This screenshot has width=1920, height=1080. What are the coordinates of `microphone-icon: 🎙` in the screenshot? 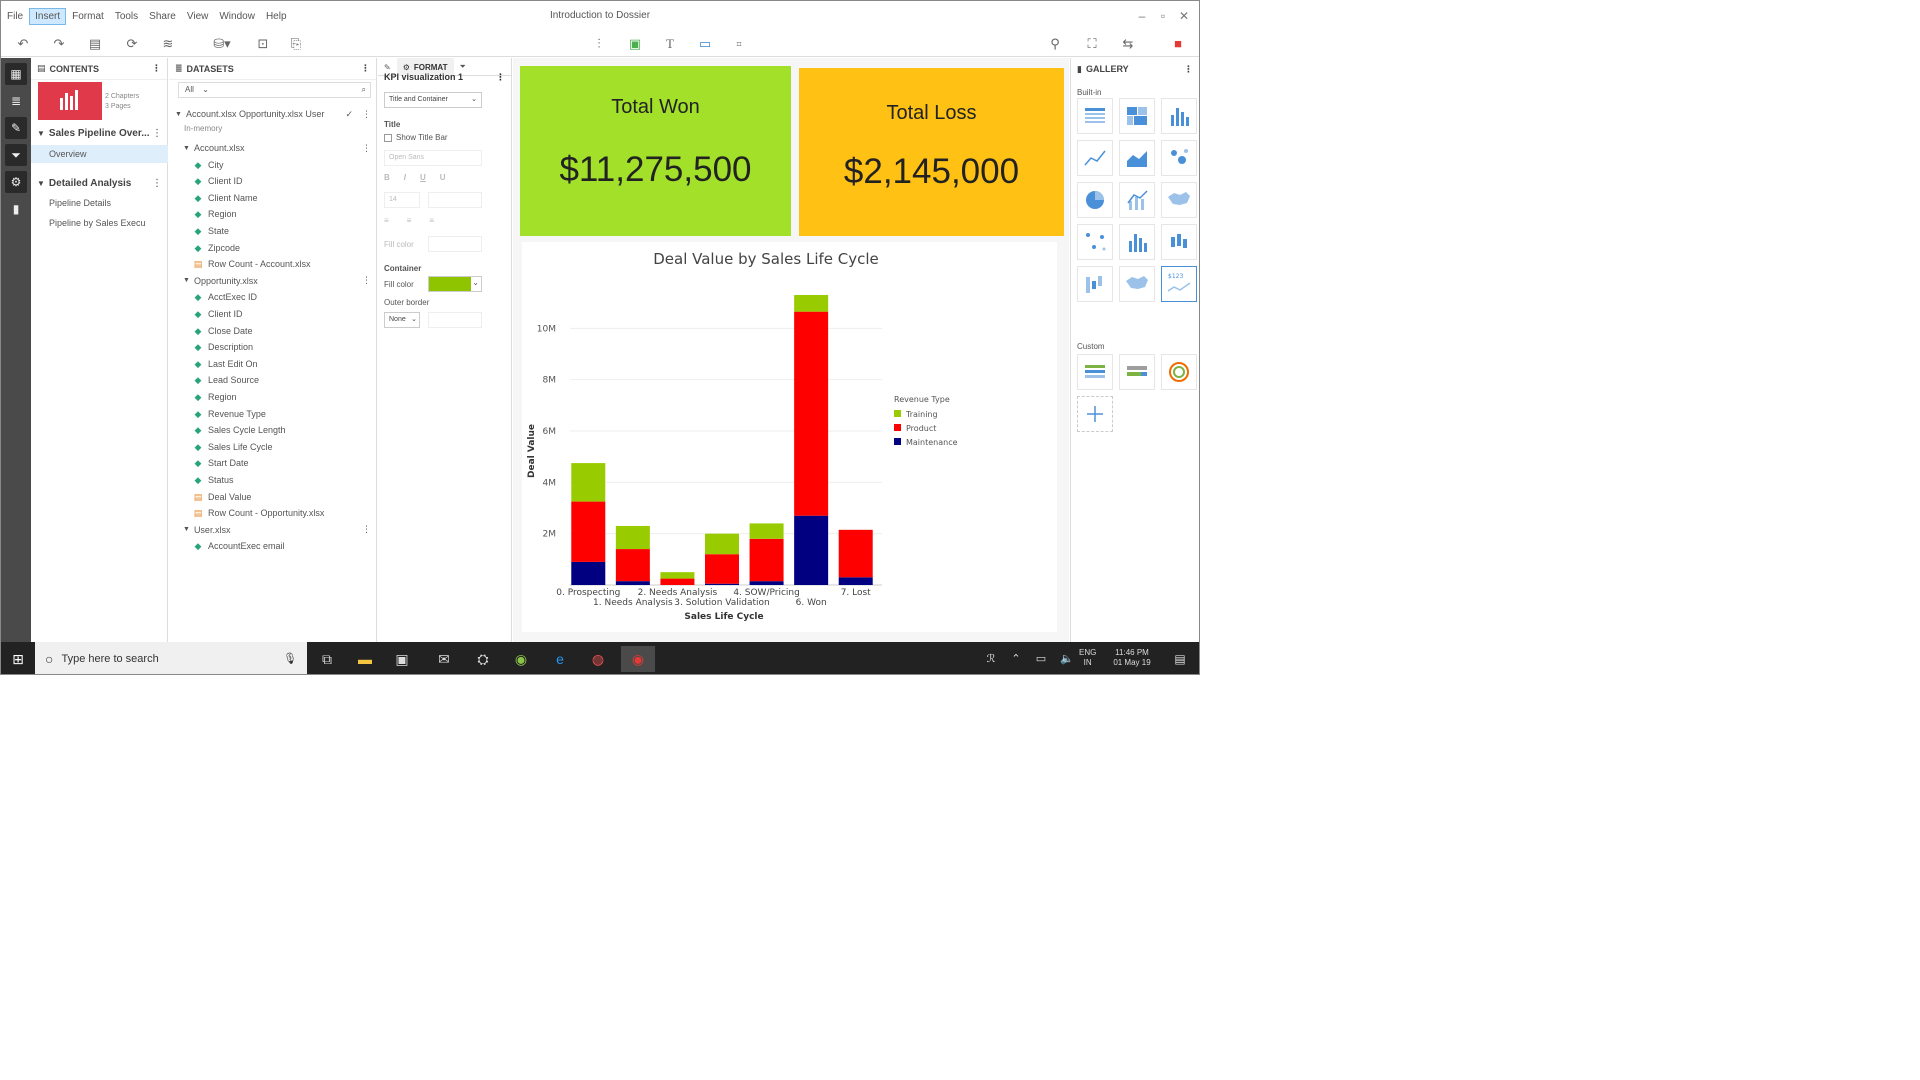 It's located at (290, 658).